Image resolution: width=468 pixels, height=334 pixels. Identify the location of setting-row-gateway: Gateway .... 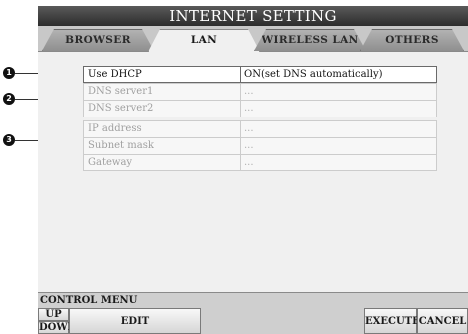
(260, 162).